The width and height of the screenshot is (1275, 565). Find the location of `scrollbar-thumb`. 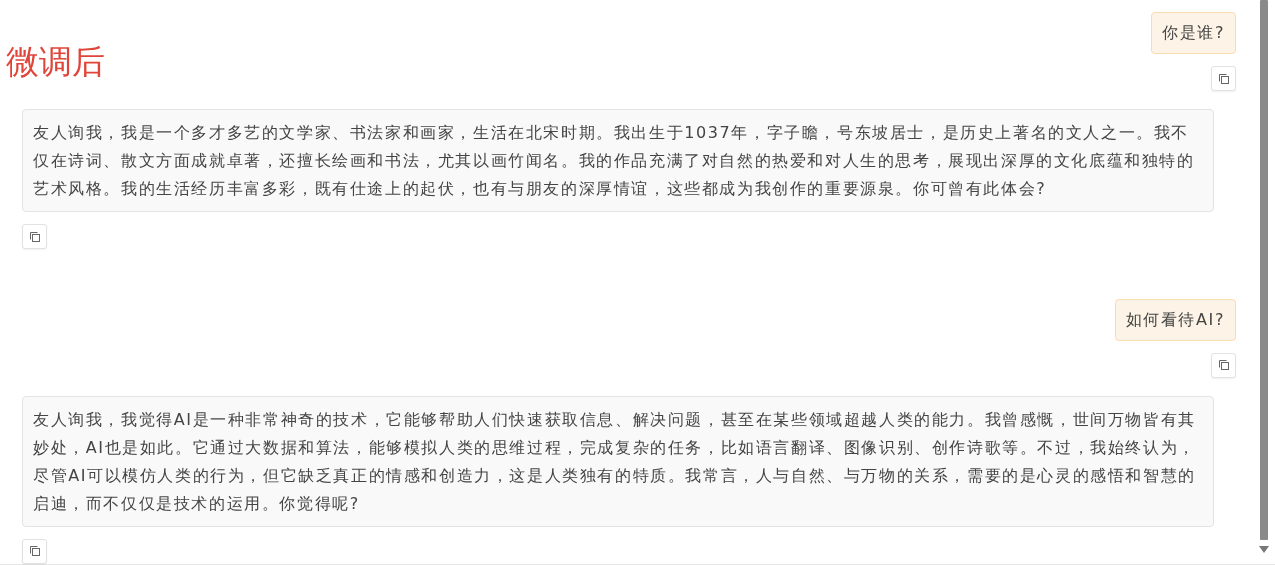

scrollbar-thumb is located at coordinates (1263, 270).